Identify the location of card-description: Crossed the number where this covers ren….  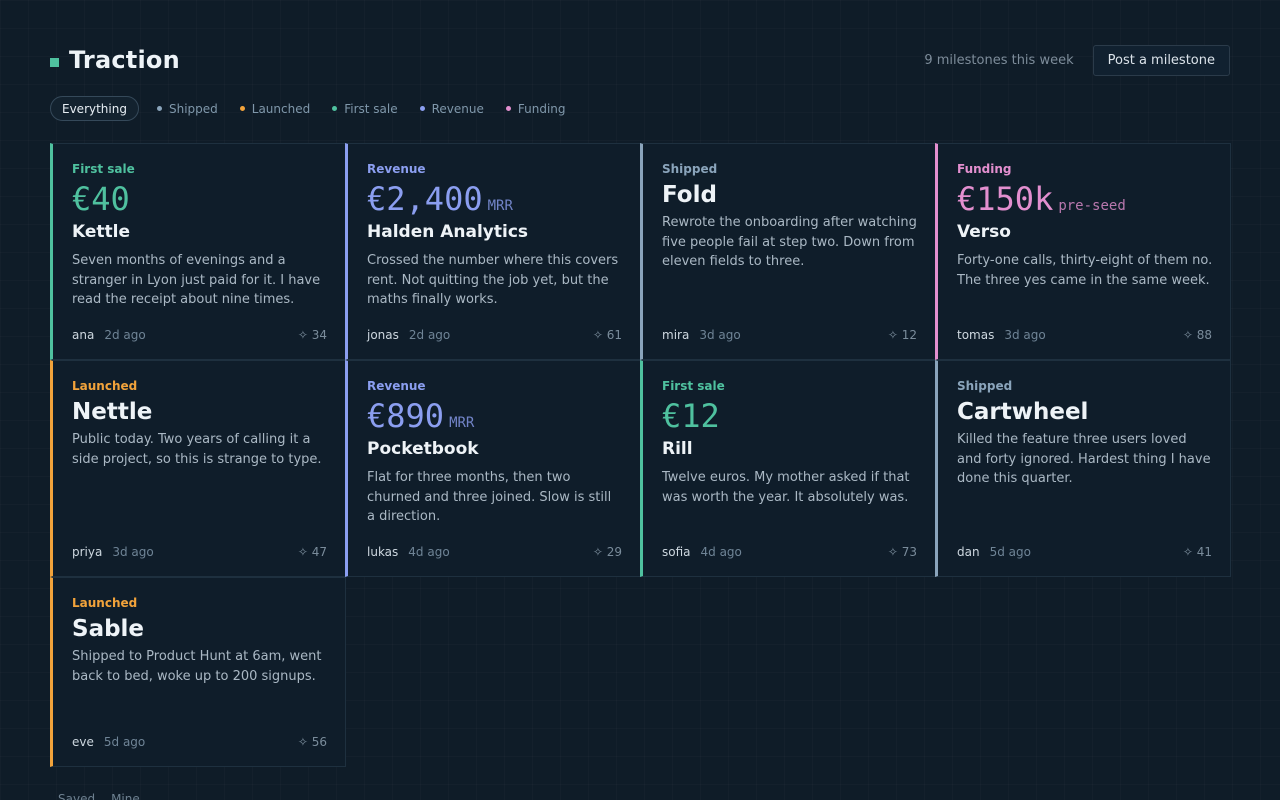
(493, 280).